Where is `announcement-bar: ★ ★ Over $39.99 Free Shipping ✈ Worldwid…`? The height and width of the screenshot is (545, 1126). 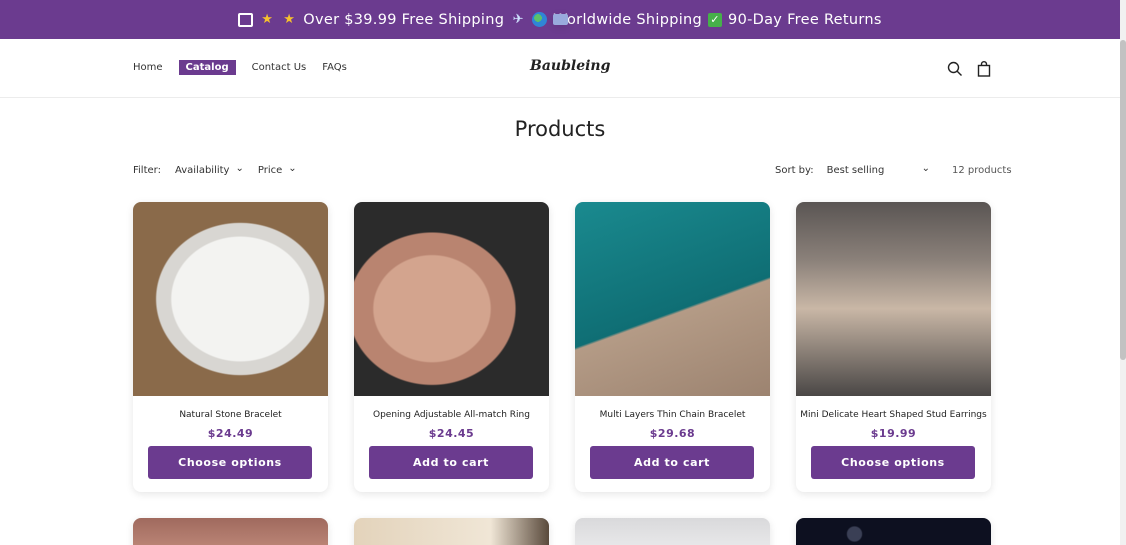
announcement-bar: ★ ★ Over $39.99 Free Shipping ✈ Worldwid… is located at coordinates (560, 19).